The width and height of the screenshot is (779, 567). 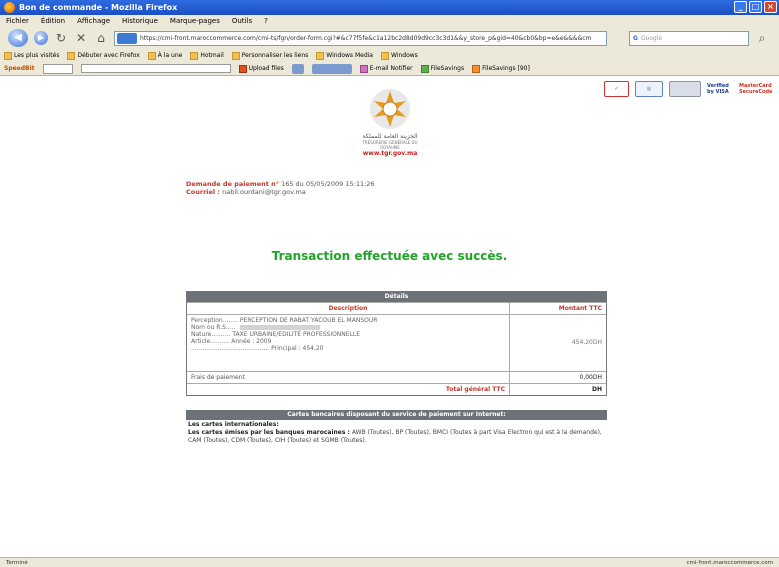 What do you see at coordinates (718, 89) in the screenshot?
I see `verified-by-visa-logo: Verified by VISA` at bounding box center [718, 89].